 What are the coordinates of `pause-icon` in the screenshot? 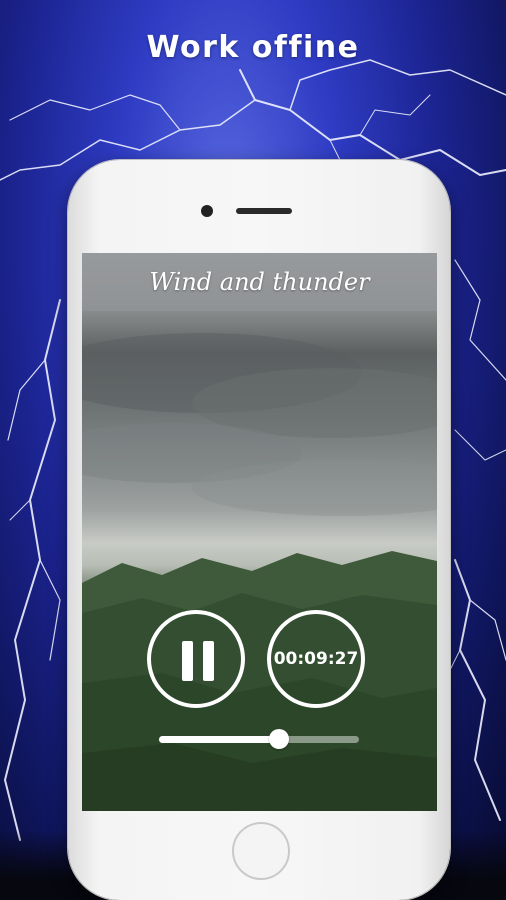 It's located at (198, 661).